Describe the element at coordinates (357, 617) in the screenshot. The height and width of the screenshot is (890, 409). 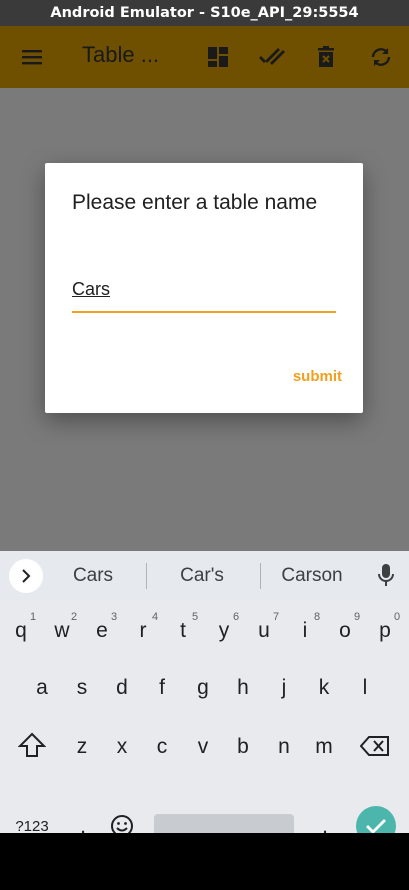
I see `hint-9: 9` at that location.